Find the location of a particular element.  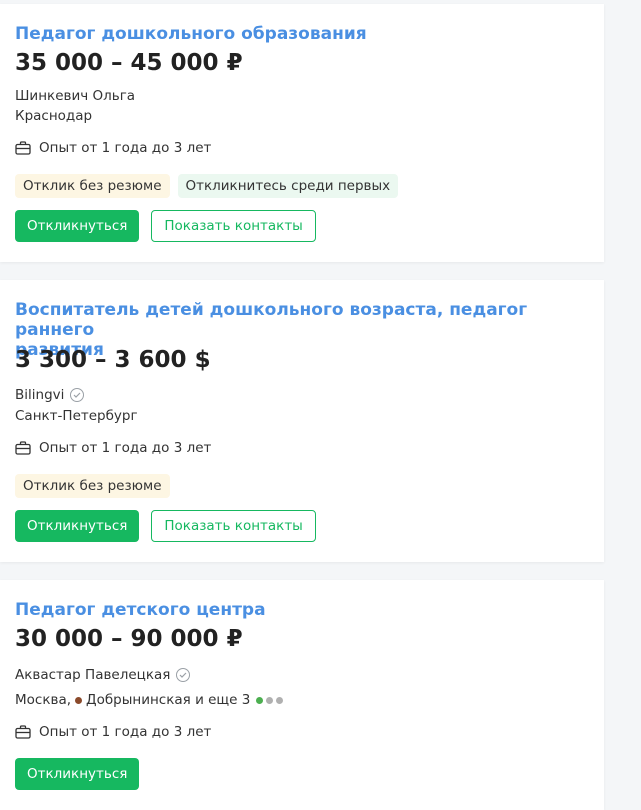

vacancy-title-text: Педагог дошкольного образования is located at coordinates (191, 34).